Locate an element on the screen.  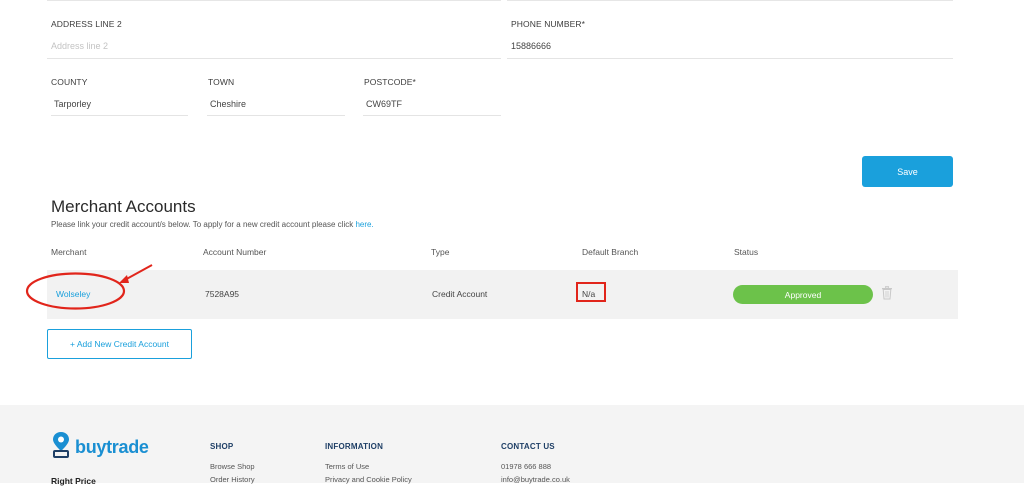
annotation-box is located at coordinates (591, 292).